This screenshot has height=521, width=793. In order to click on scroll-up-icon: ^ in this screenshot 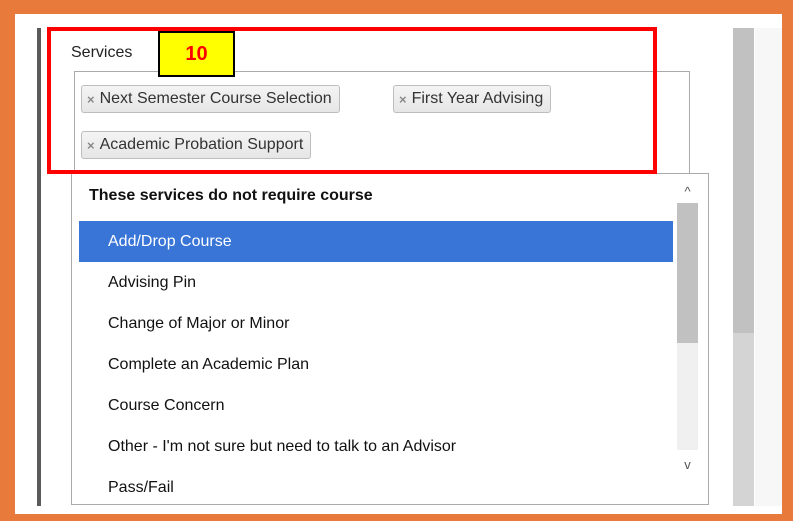, I will do `click(687, 191)`.